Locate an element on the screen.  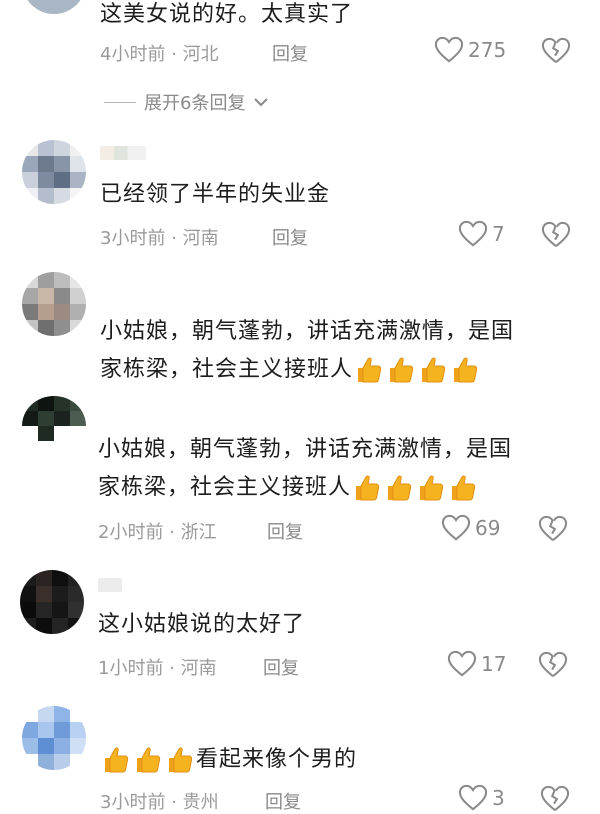
comment-meta: 3小时前 · 河南 is located at coordinates (159, 237).